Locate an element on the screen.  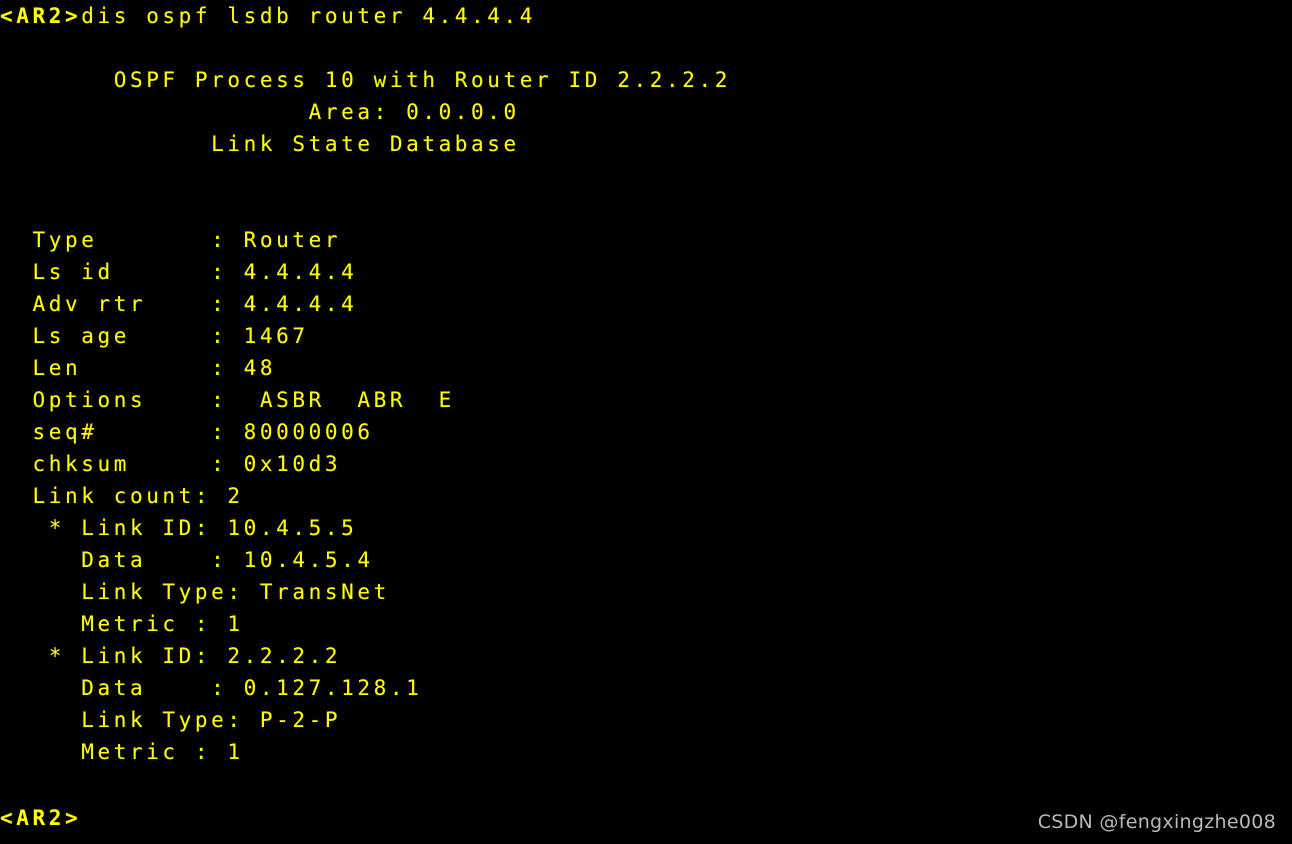
trailing-shell-prompt: <AR2> is located at coordinates (40, 818).